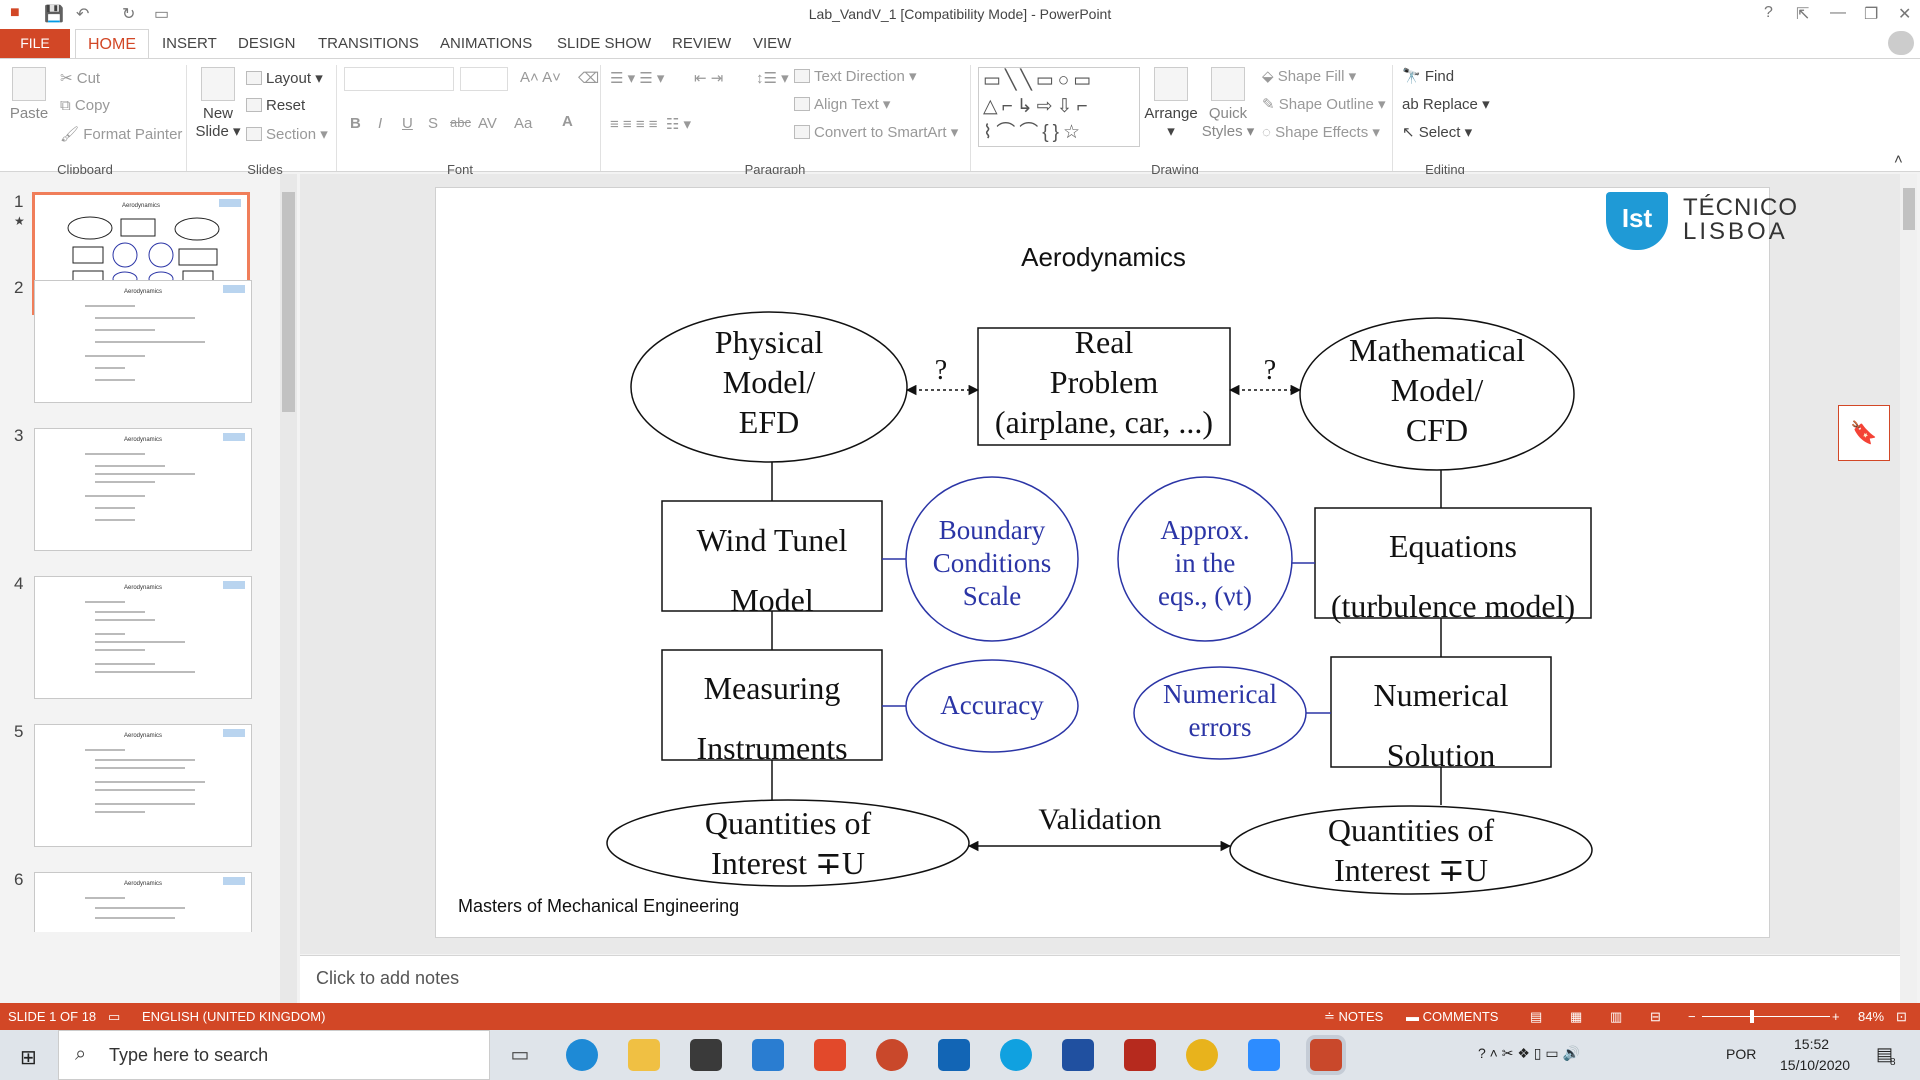 This screenshot has width=1920, height=1080. I want to click on underline-button: U, so click(407, 123).